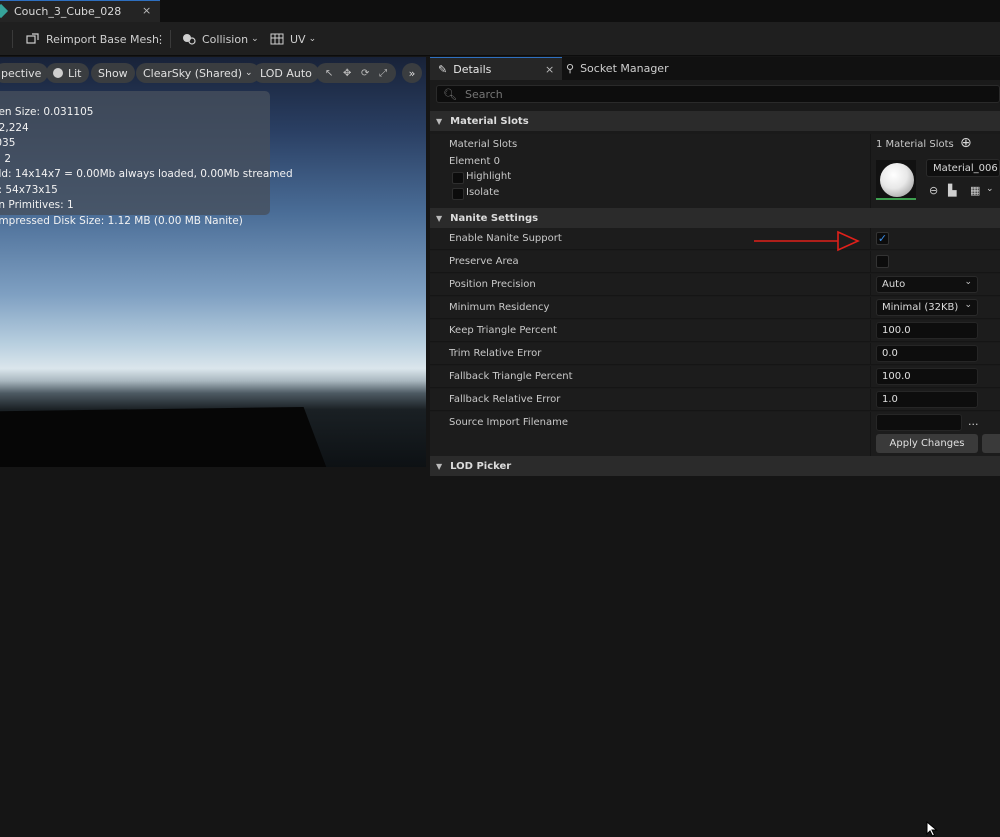  What do you see at coordinates (882, 238) in the screenshot?
I see `enable-nanite-checkbox: ✓` at bounding box center [882, 238].